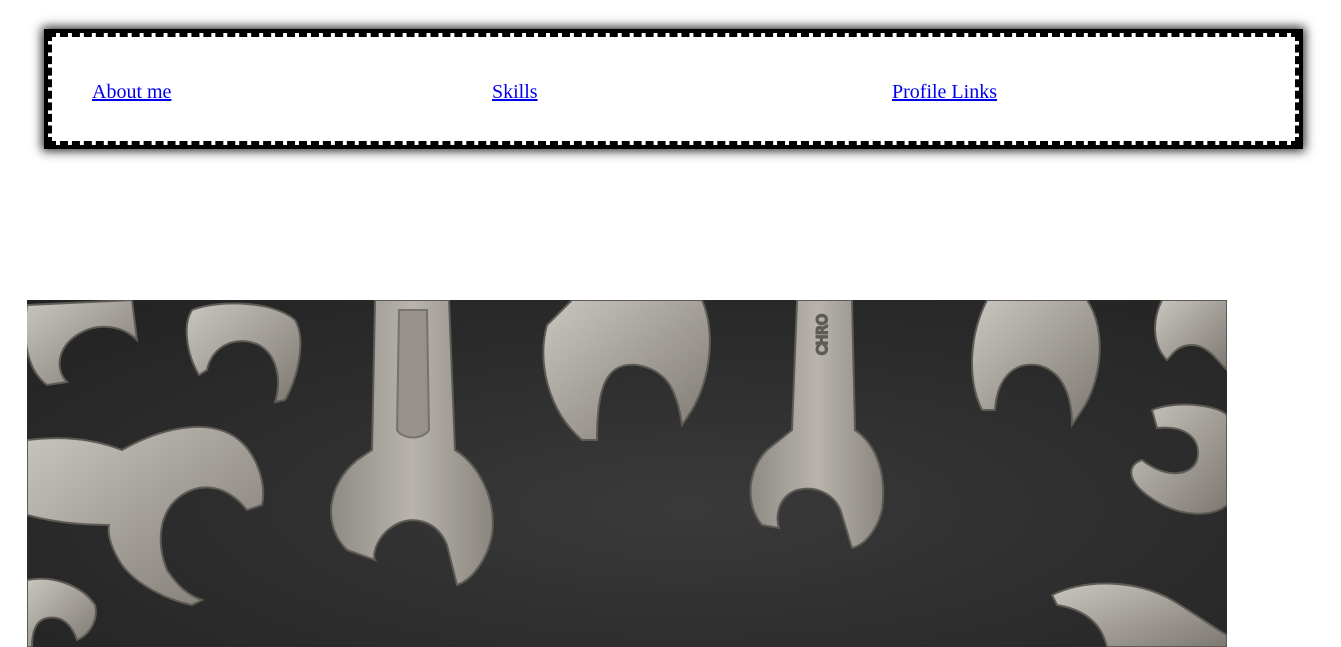 This screenshot has width=1341, height=647. What do you see at coordinates (131, 92) in the screenshot?
I see `nav-link-about-me: About me` at bounding box center [131, 92].